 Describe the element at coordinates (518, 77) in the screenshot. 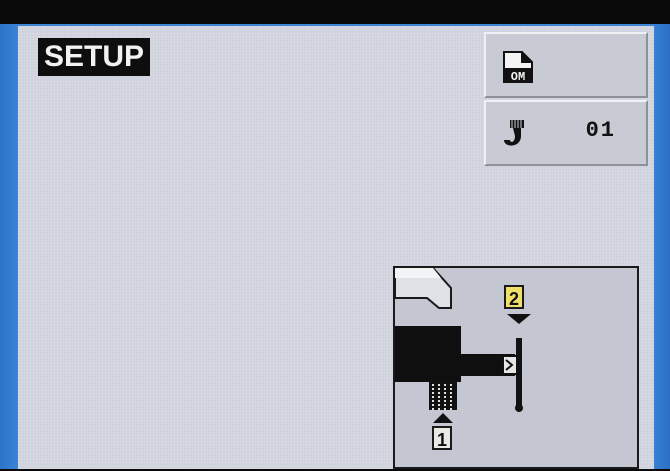

I see `program-icon-label: OM` at that location.